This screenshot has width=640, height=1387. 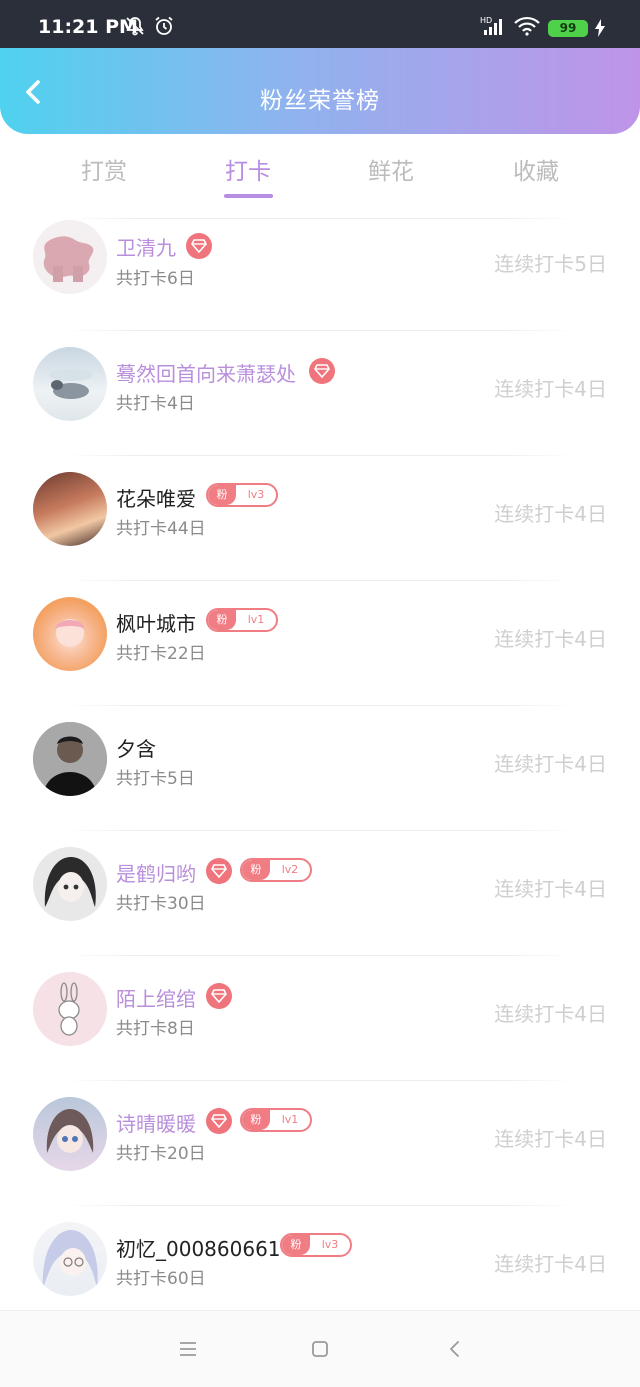 I want to click on tab-reward: 打赏, so click(x=104, y=169).